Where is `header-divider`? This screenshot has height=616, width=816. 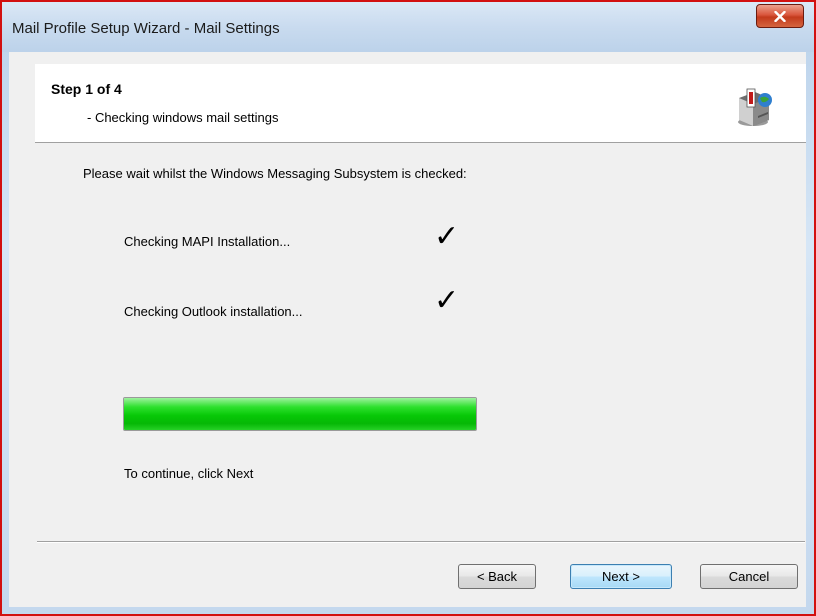
header-divider is located at coordinates (420, 142).